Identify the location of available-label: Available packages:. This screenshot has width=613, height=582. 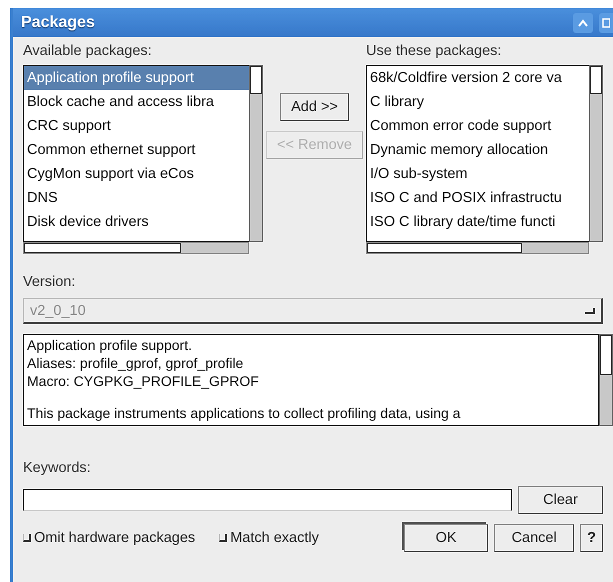
(88, 51).